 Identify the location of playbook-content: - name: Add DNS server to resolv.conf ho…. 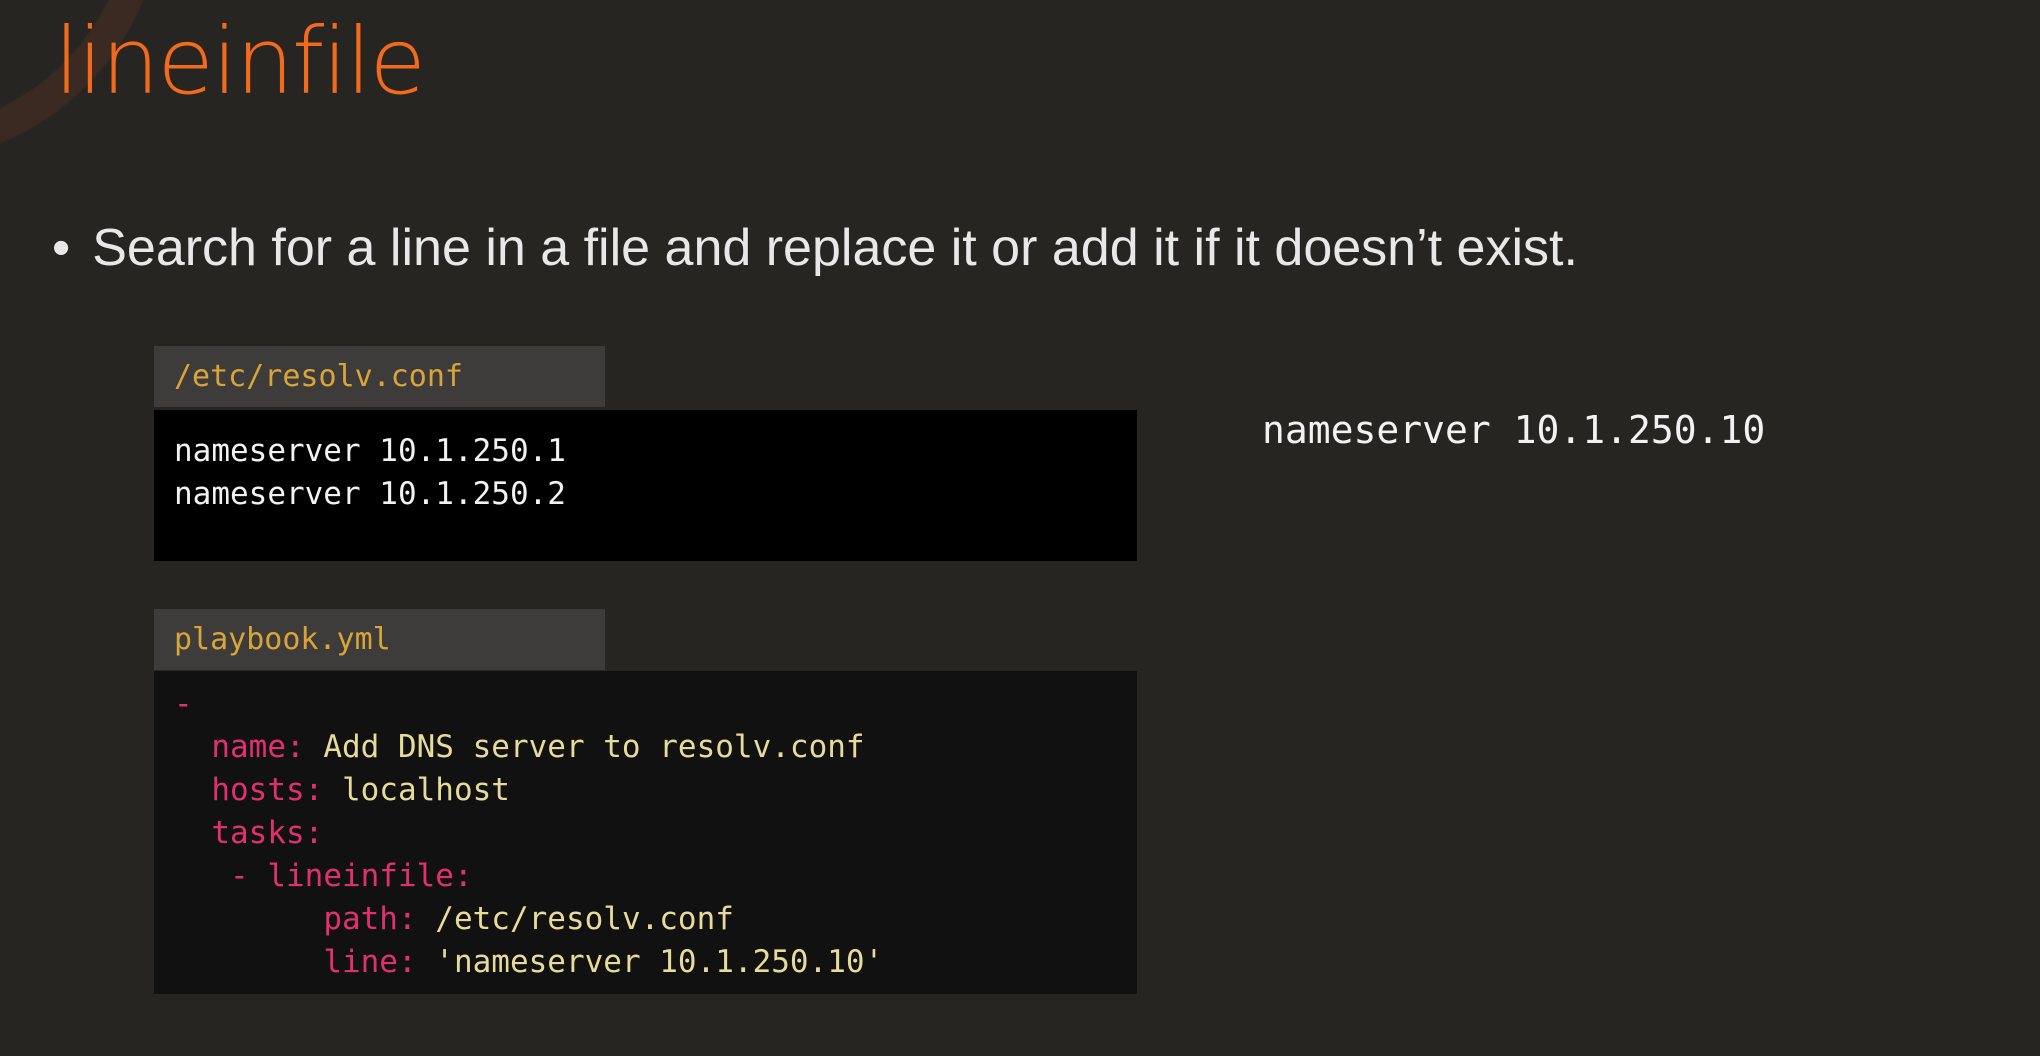
(645, 832).